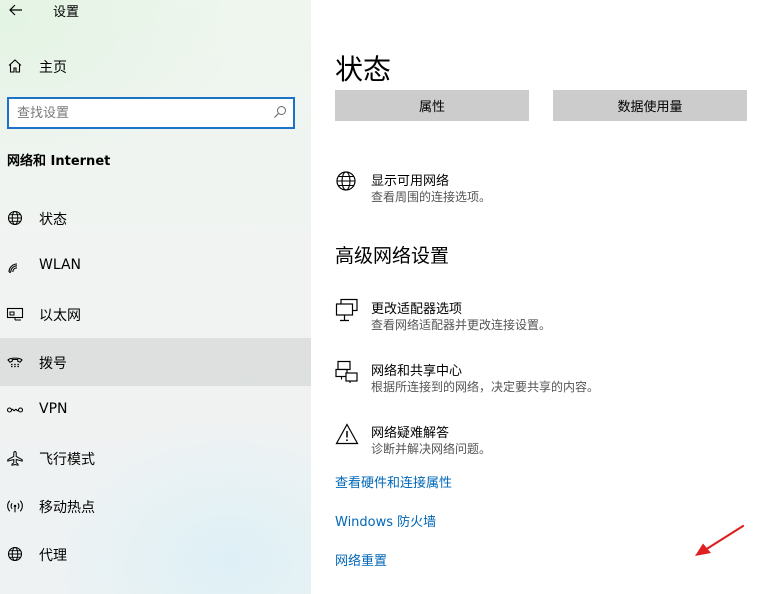 Image resolution: width=780 pixels, height=594 pixels. I want to click on wifi-icon, so click(13, 268).